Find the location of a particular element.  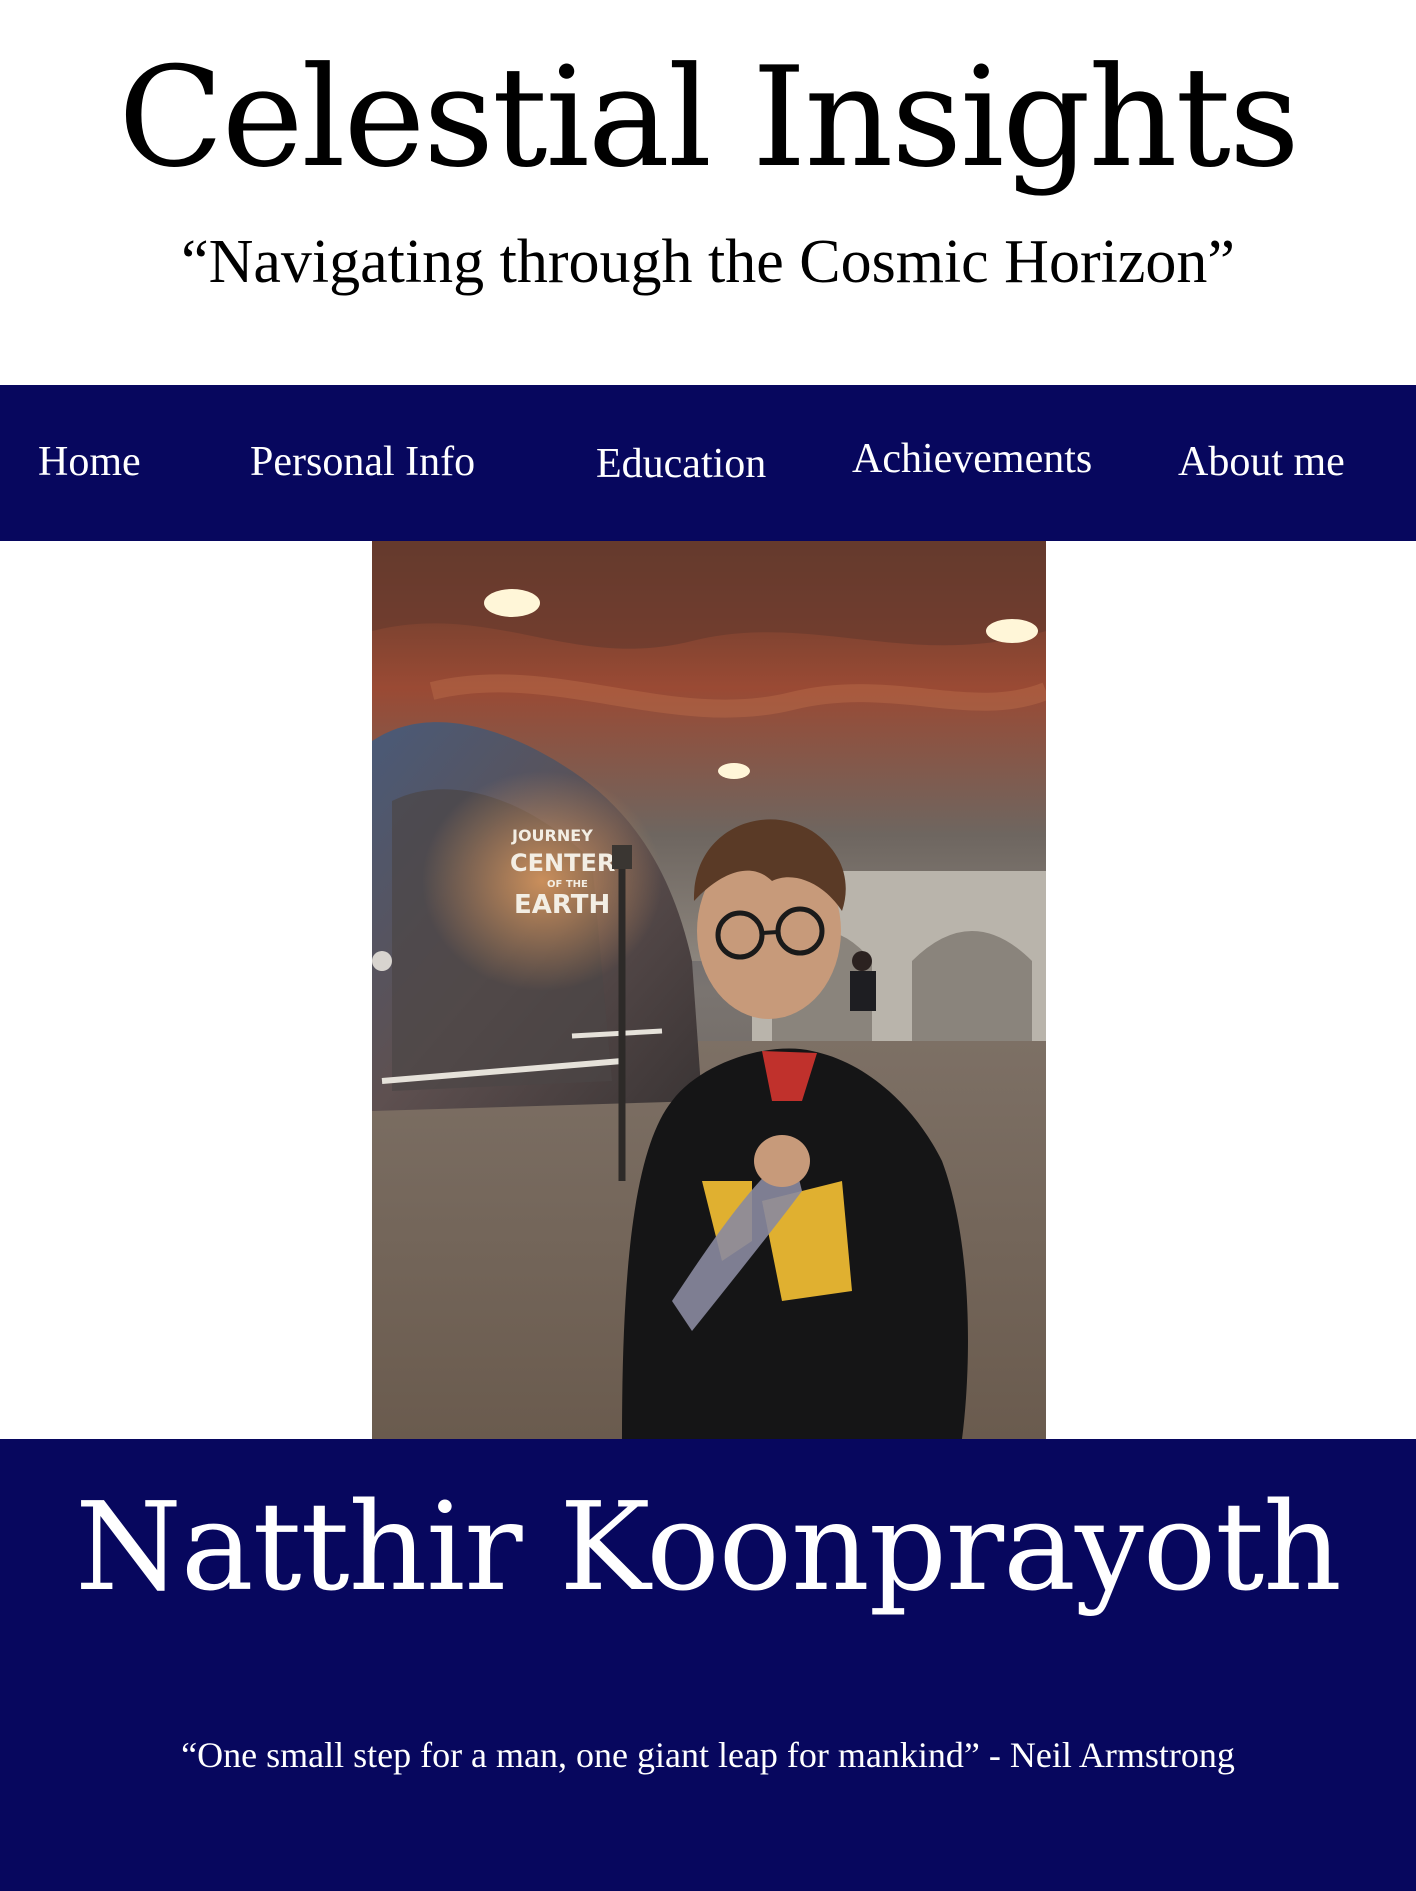

nav-item-personal-info: Personal Info is located at coordinates (362, 462).